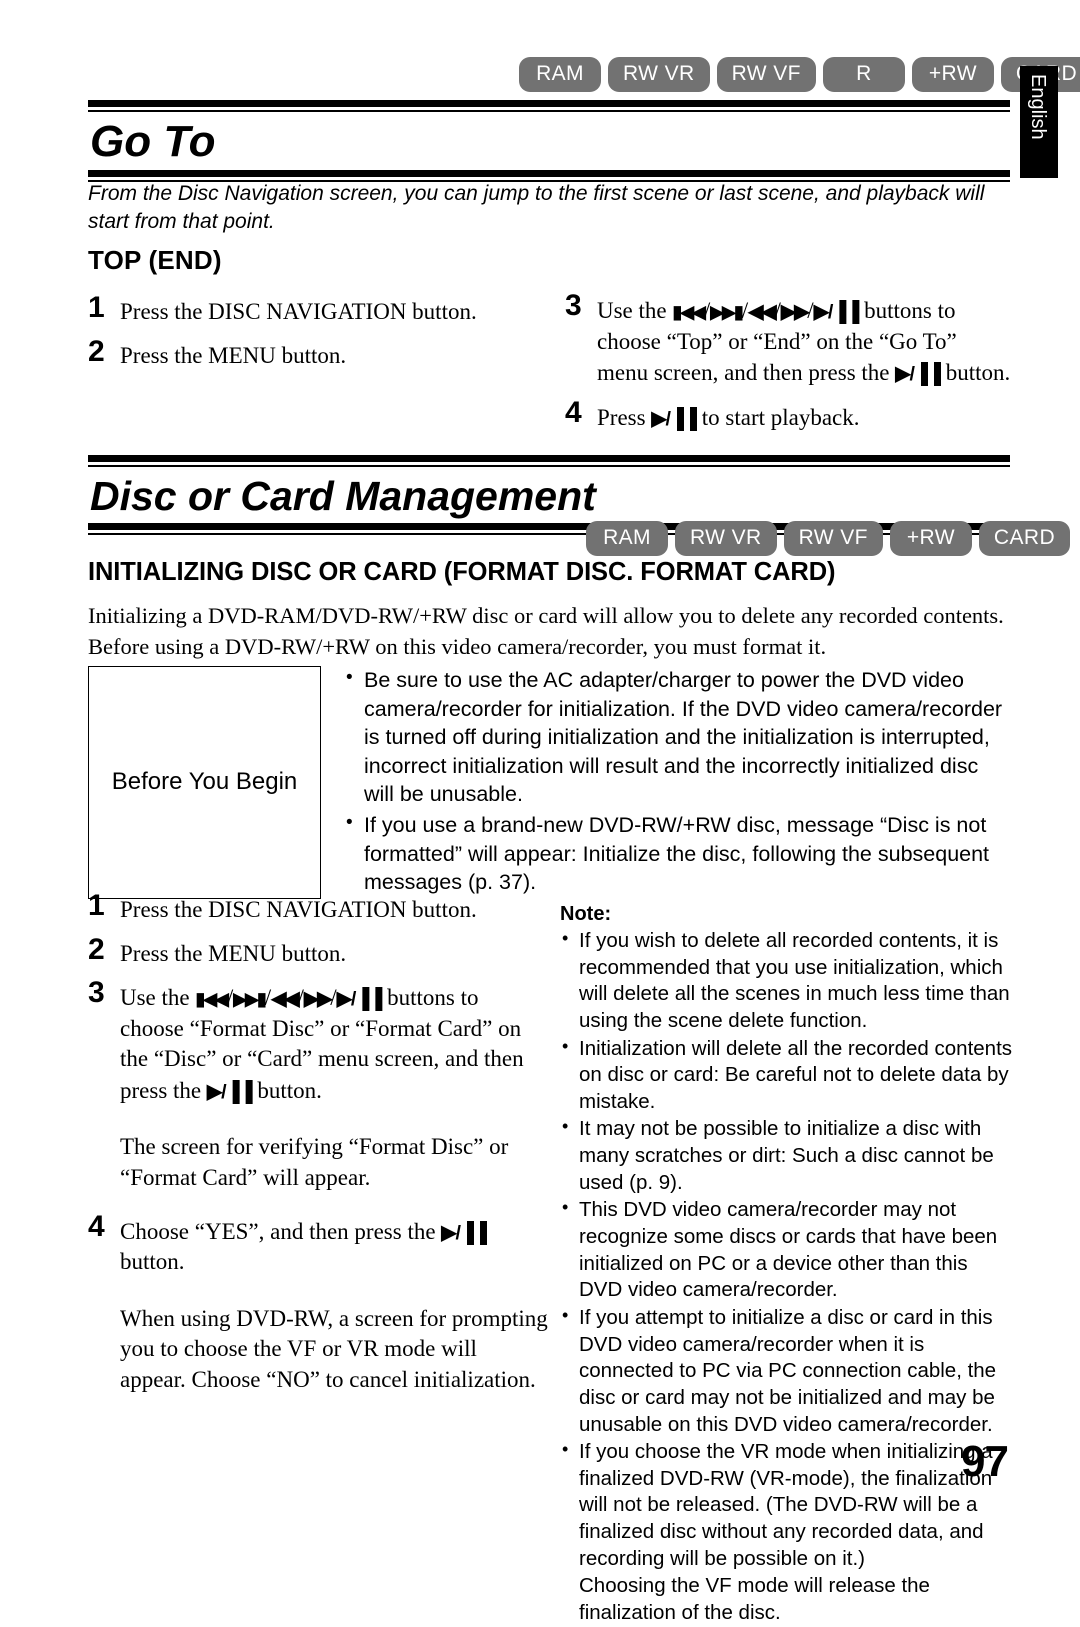 Image resolution: width=1080 pixels, height=1627 pixels. I want to click on step-text: Press to start playback., so click(805, 418).